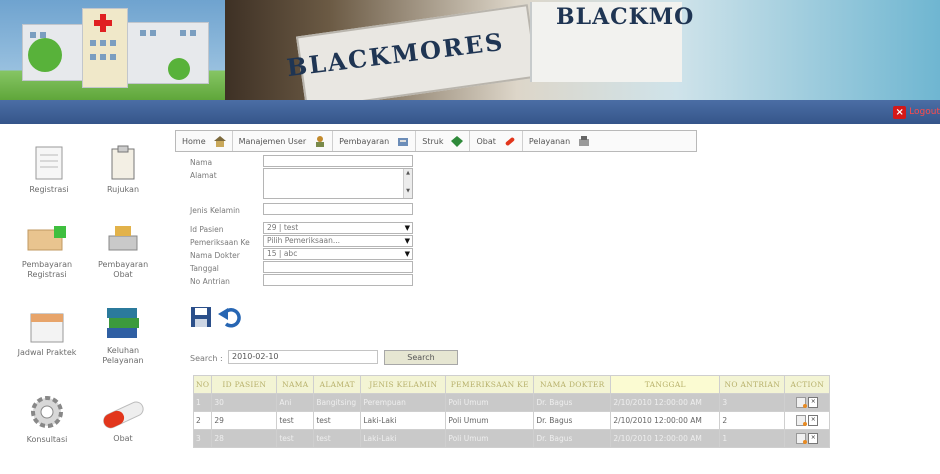 Image resolution: width=940 pixels, height=474 pixels. I want to click on nav-pembayaran: Pembayaran, so click(375, 141).